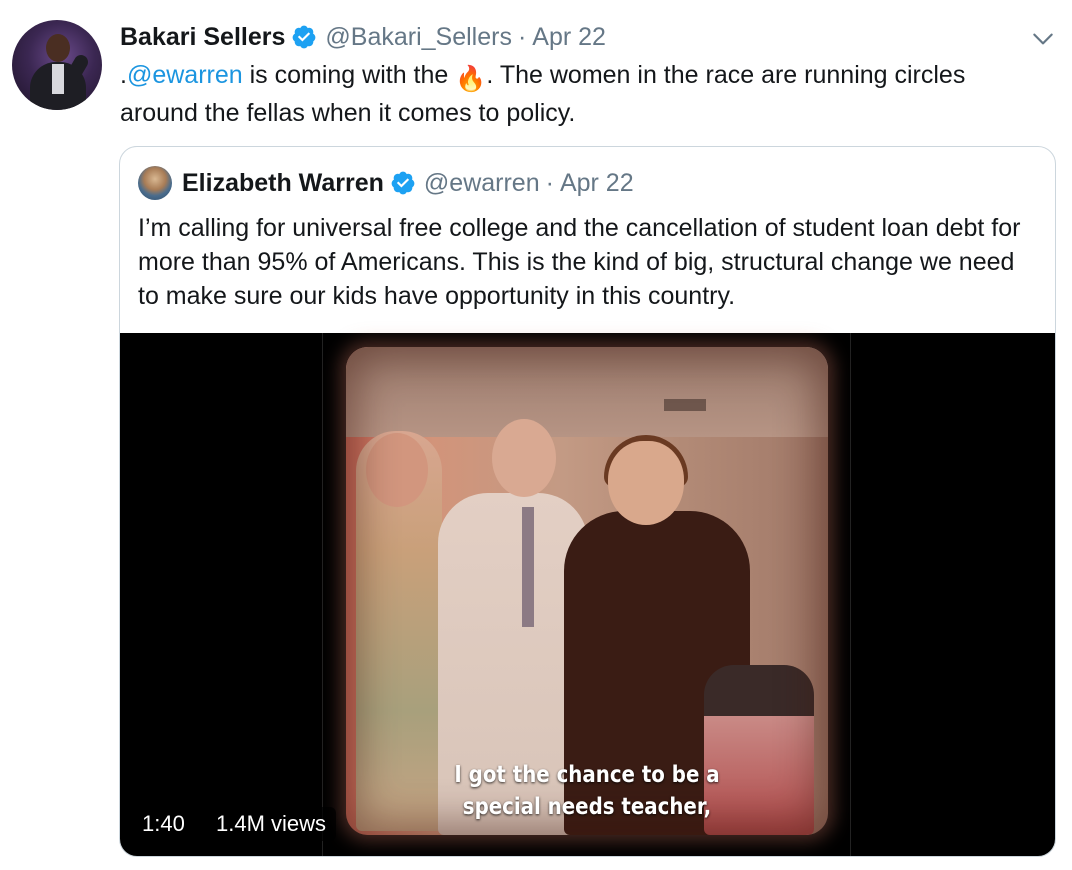  Describe the element at coordinates (155, 183) in the screenshot. I see `quoted-author-avatar` at that location.